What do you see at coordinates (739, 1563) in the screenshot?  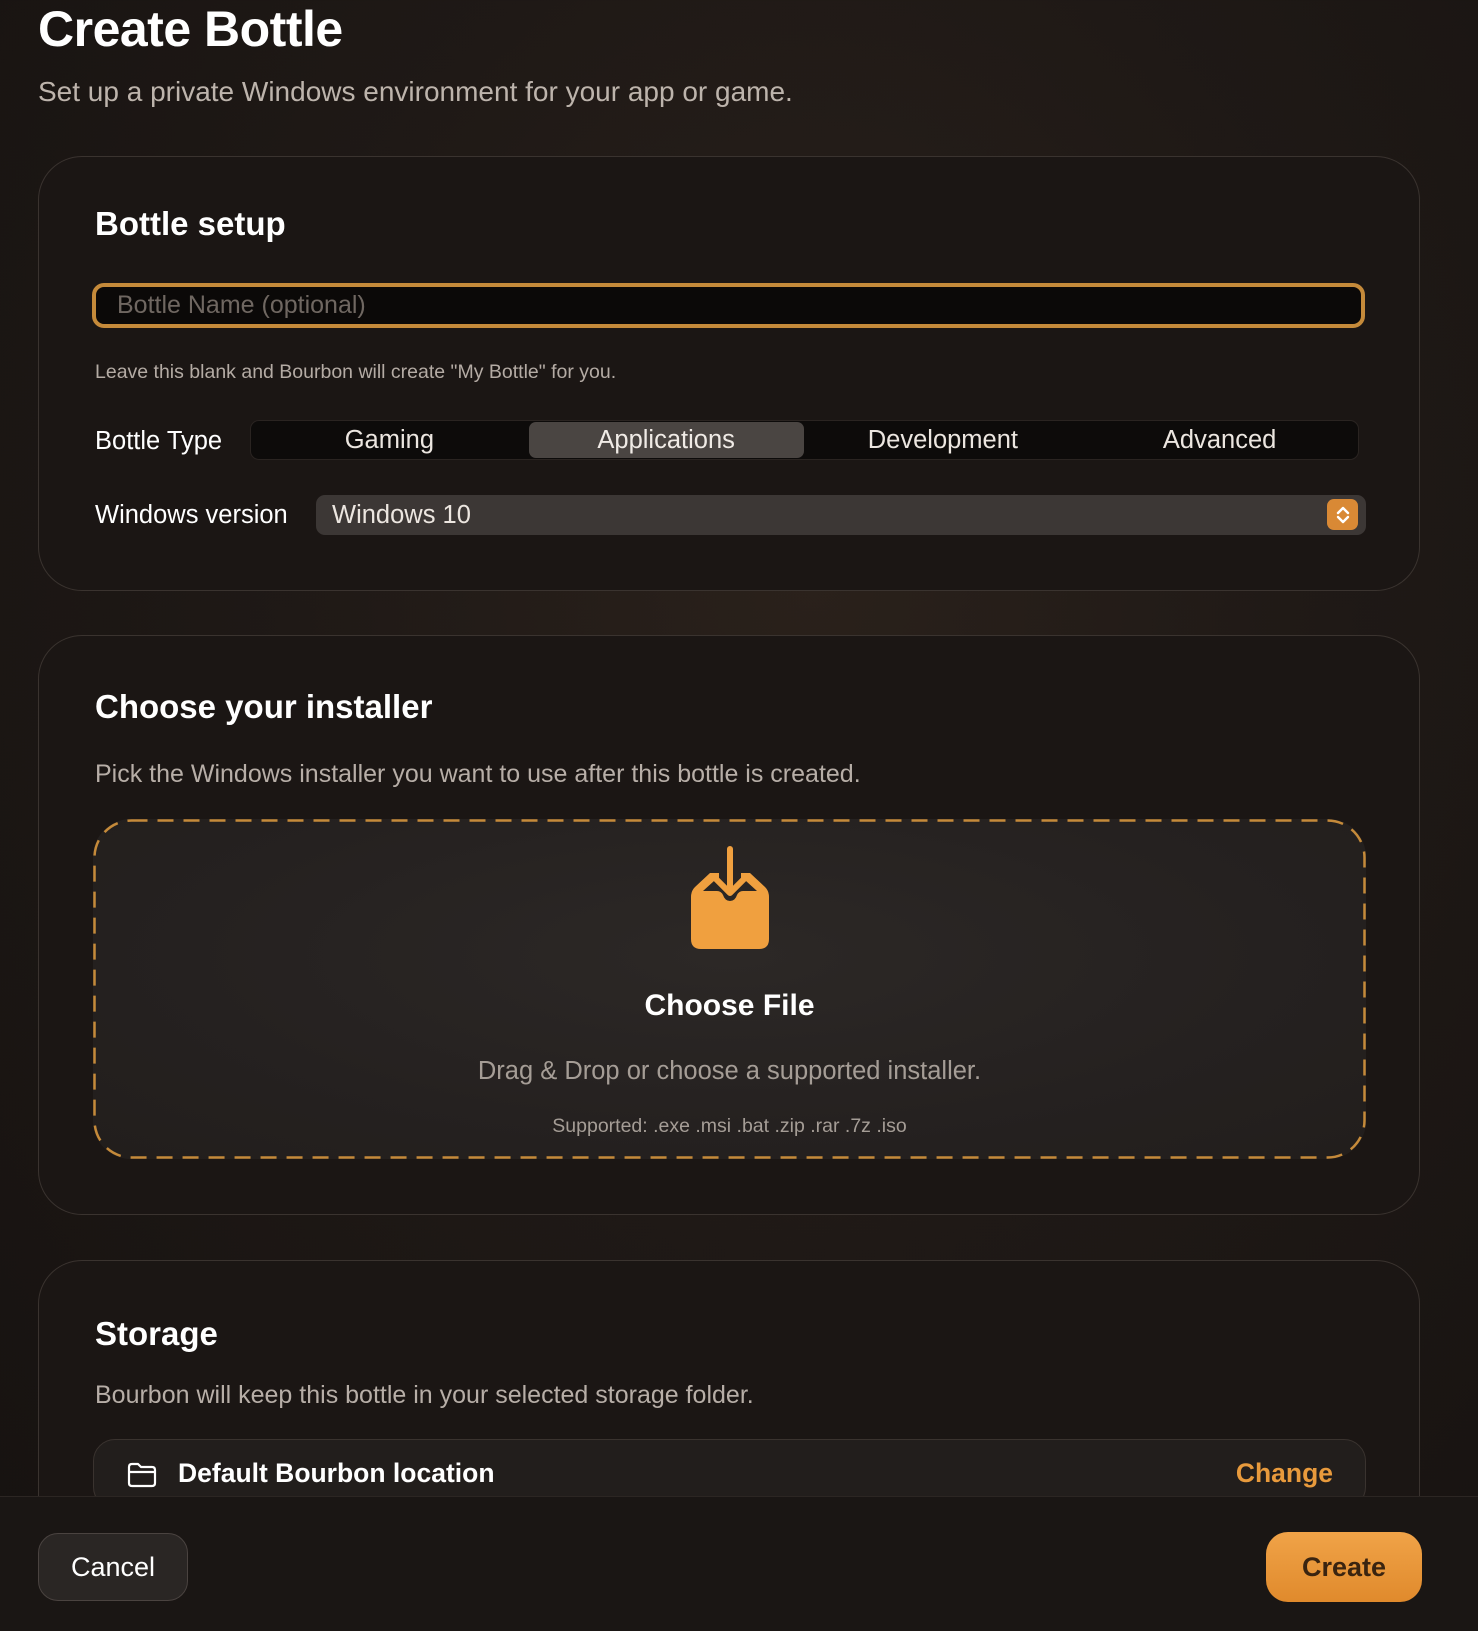 I see `footer-bar: Cancel Create` at bounding box center [739, 1563].